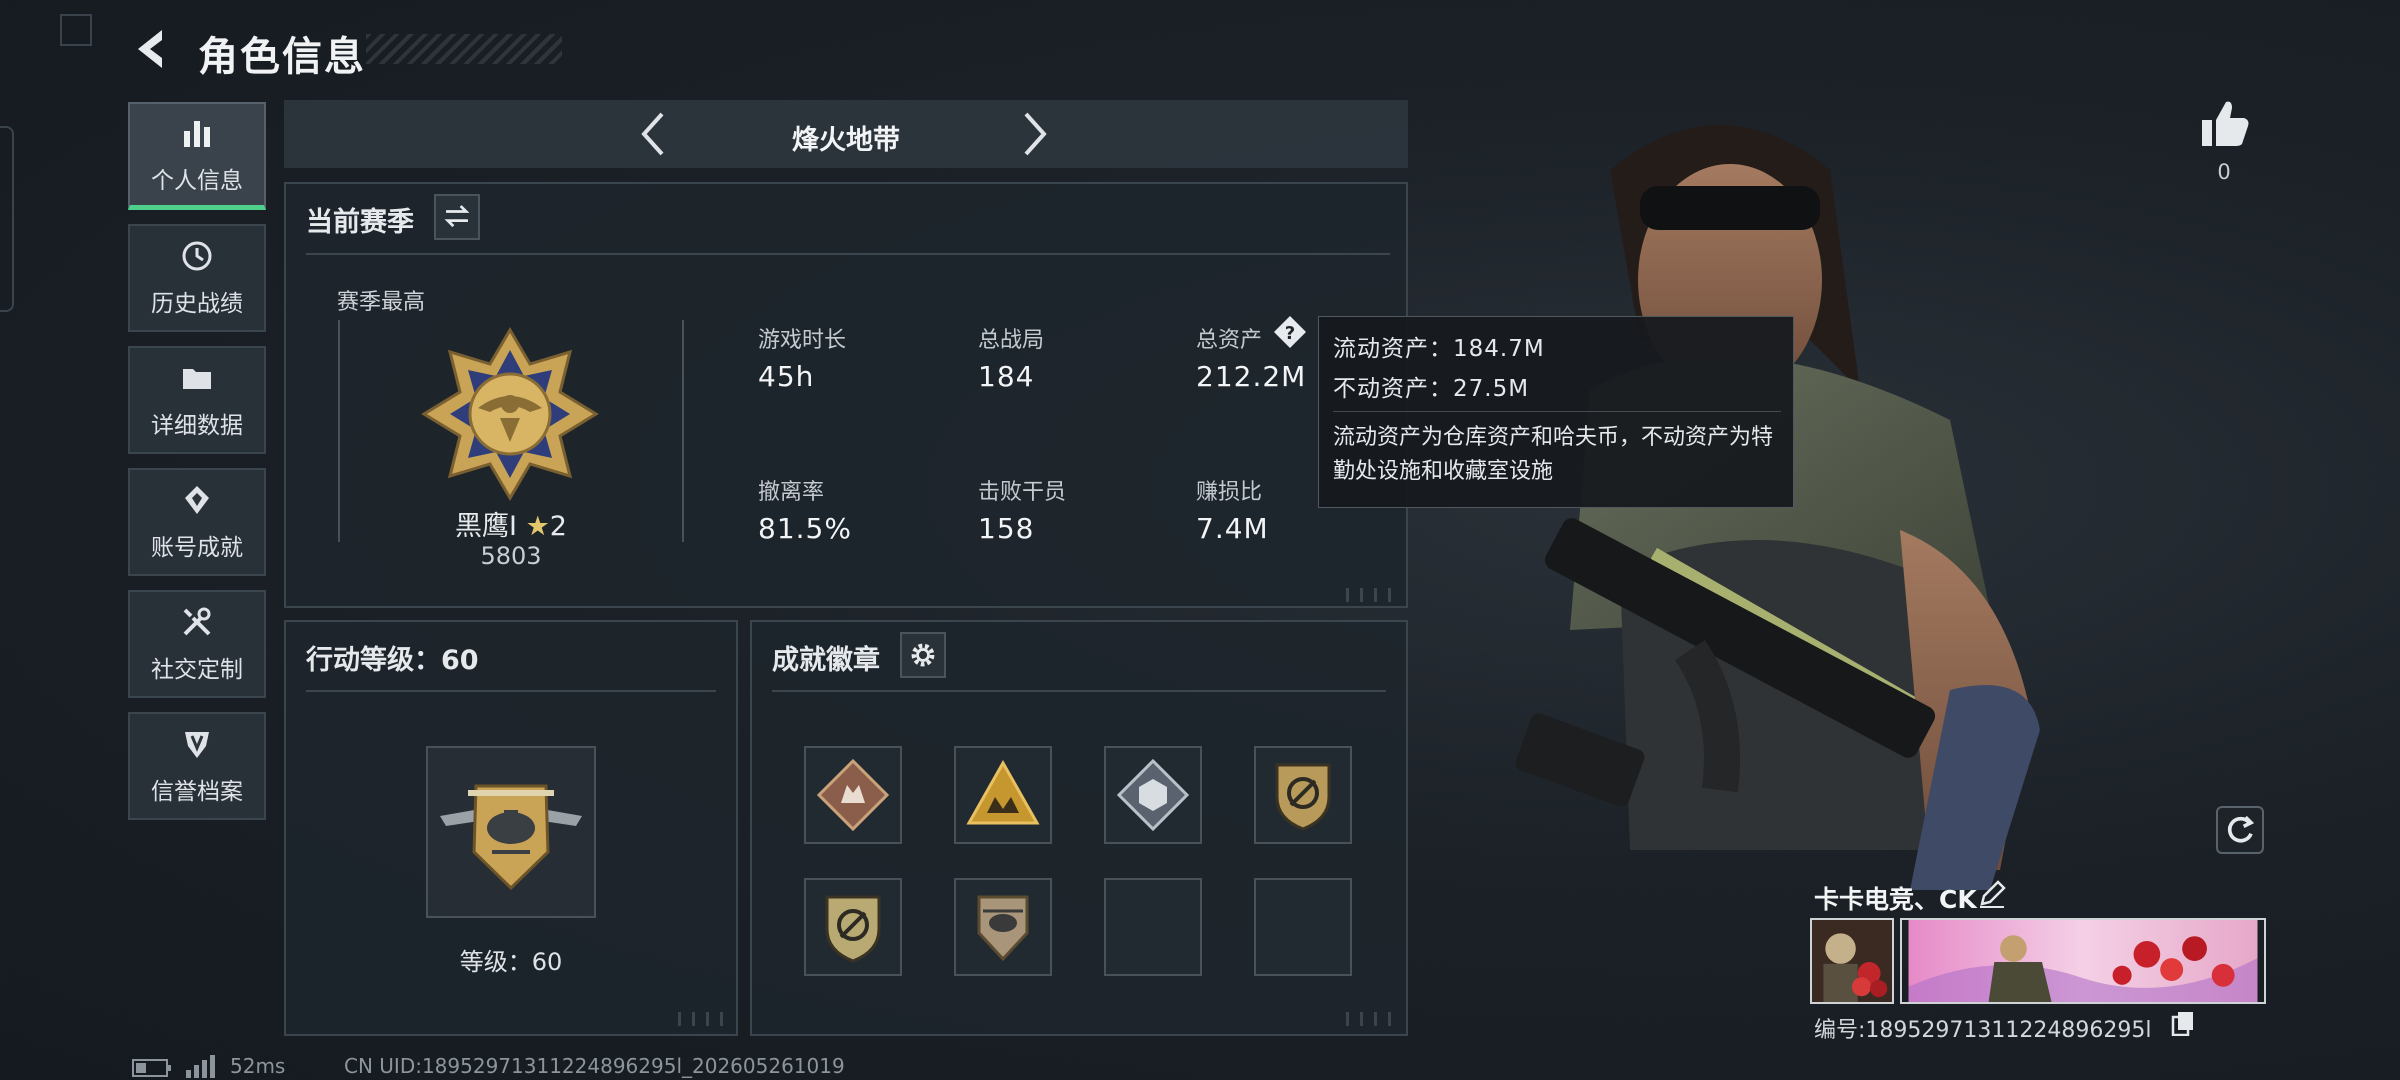 The image size is (2400, 1080). Describe the element at coordinates (1439, 349) in the screenshot. I see `tooltip-liquid-assets: 流动资产：184.7M` at that location.